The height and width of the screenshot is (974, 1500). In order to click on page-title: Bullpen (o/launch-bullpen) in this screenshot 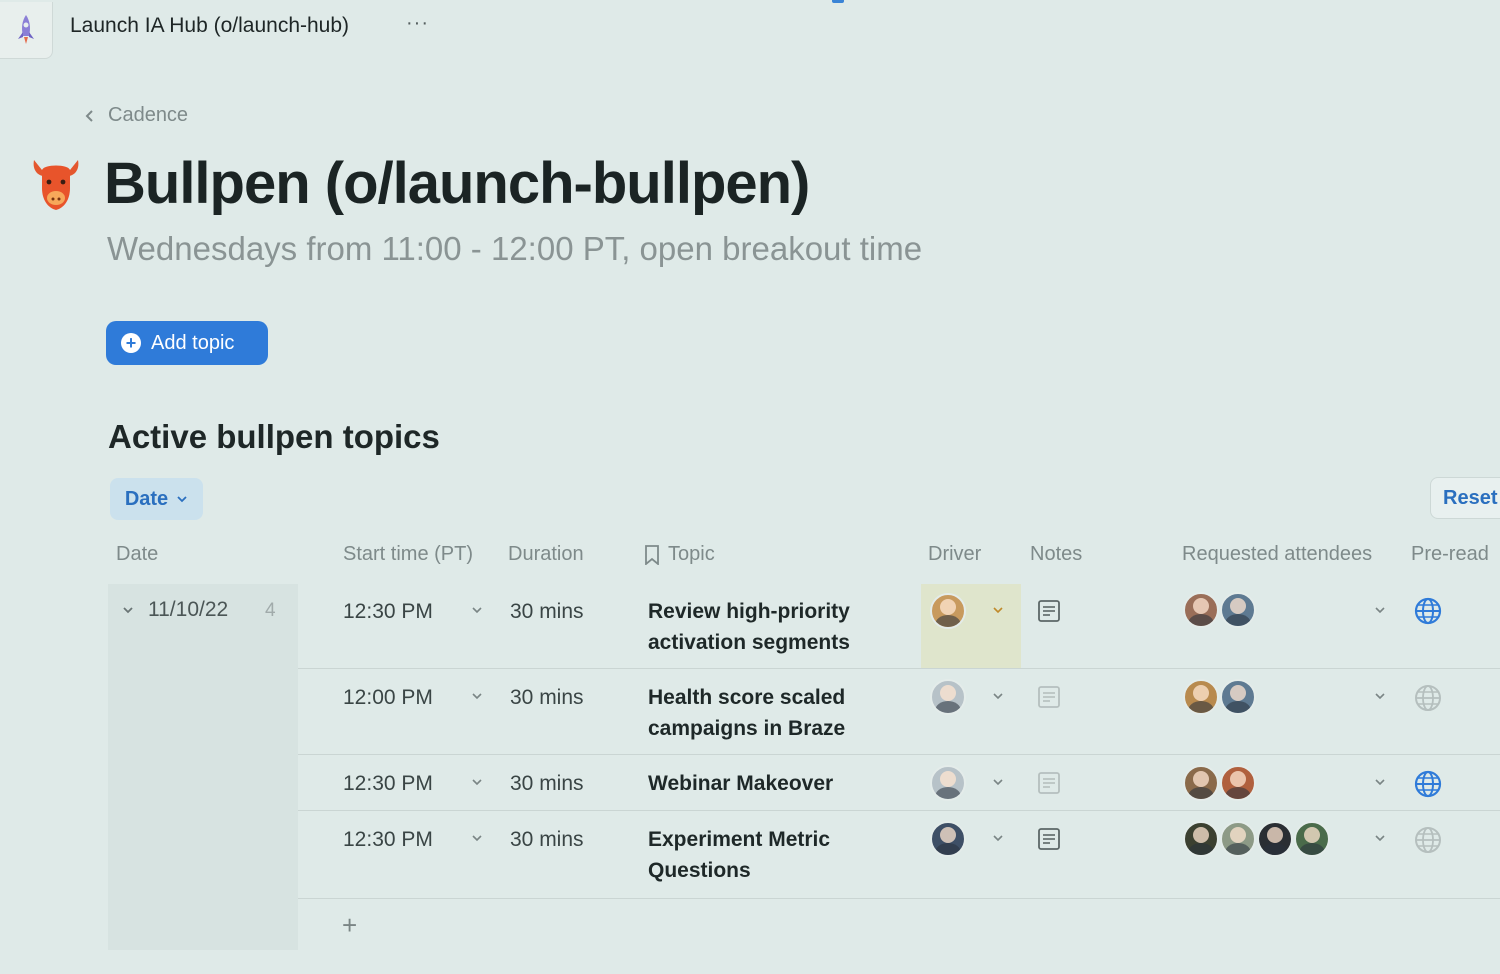, I will do `click(457, 183)`.